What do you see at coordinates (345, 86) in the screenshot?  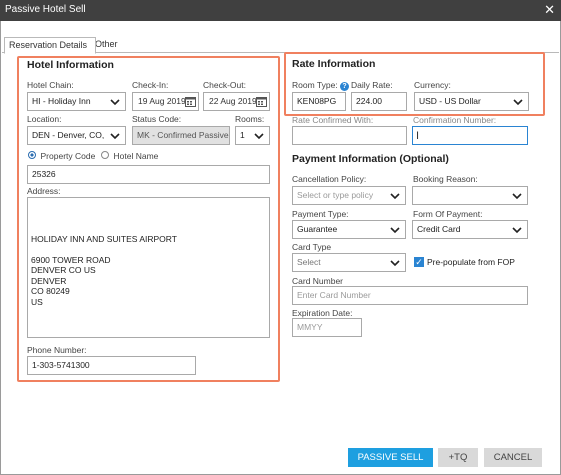 I see `help-icon: ?` at bounding box center [345, 86].